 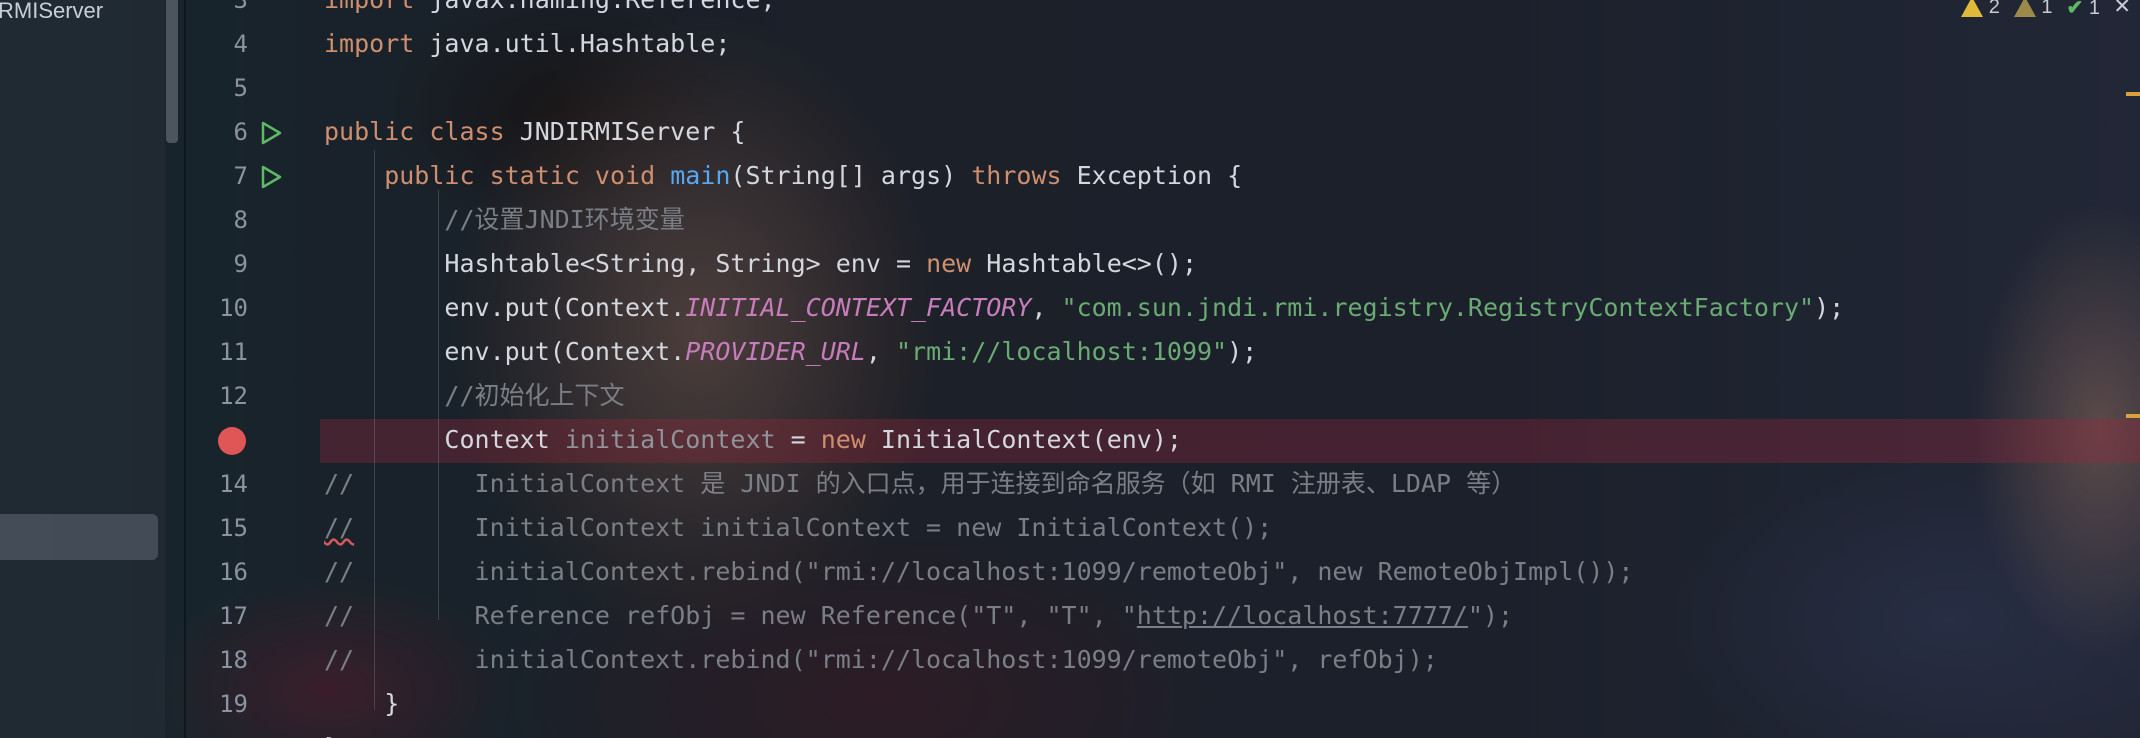 What do you see at coordinates (217, 704) in the screenshot?
I see `line-number: 19` at bounding box center [217, 704].